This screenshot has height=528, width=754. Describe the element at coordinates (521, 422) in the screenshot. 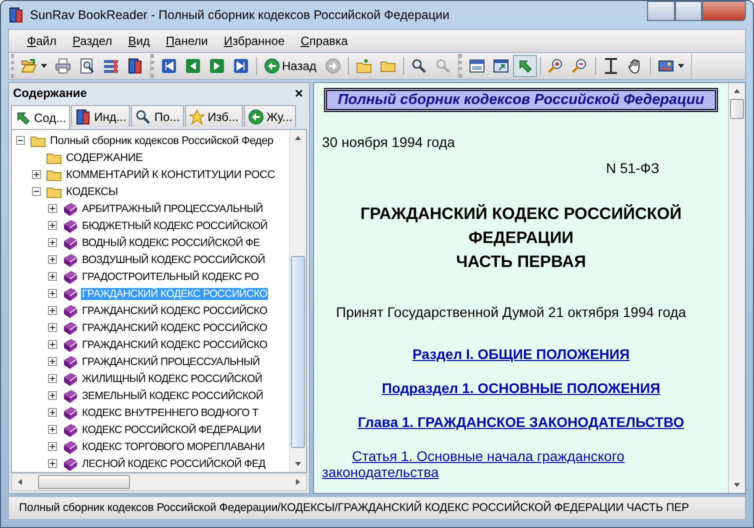

I see `document-link: Глава 1. ГРАЖДАНСКОЕ ЗАКОНОДАТЕЛЬСТВО` at that location.